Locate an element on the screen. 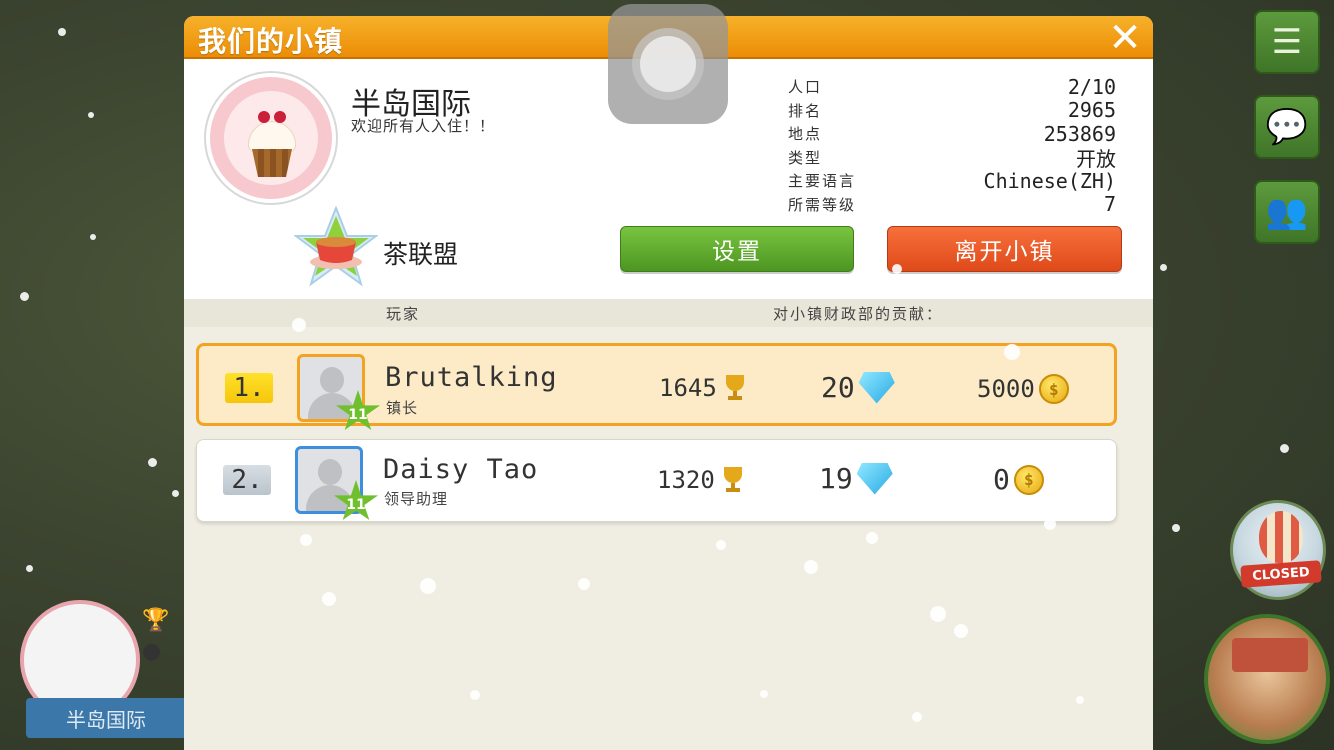 The image size is (1334, 750). town-logo is located at coordinates (271, 138).